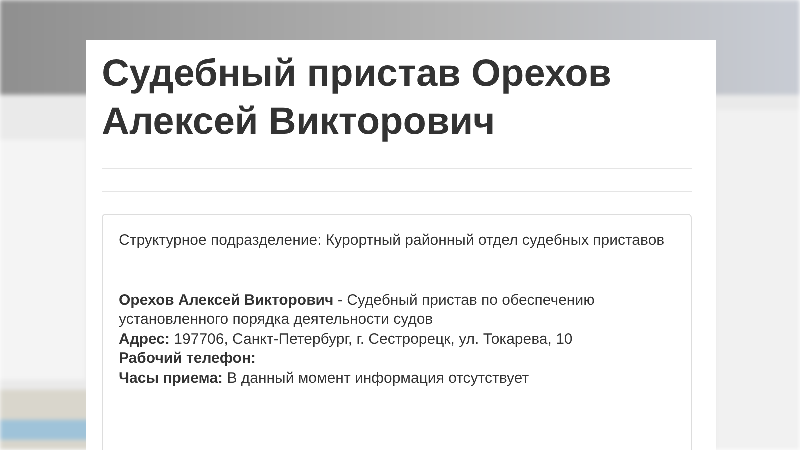 This screenshot has width=800, height=450. I want to click on detail-line: Адрес: 197706, Санкт-Петербург, г. Сестрорецк, ул. Токарева, 10, so click(346, 339).